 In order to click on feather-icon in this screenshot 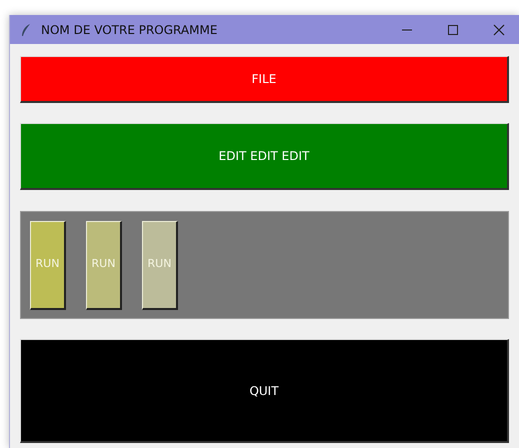, I will do `click(26, 29)`.